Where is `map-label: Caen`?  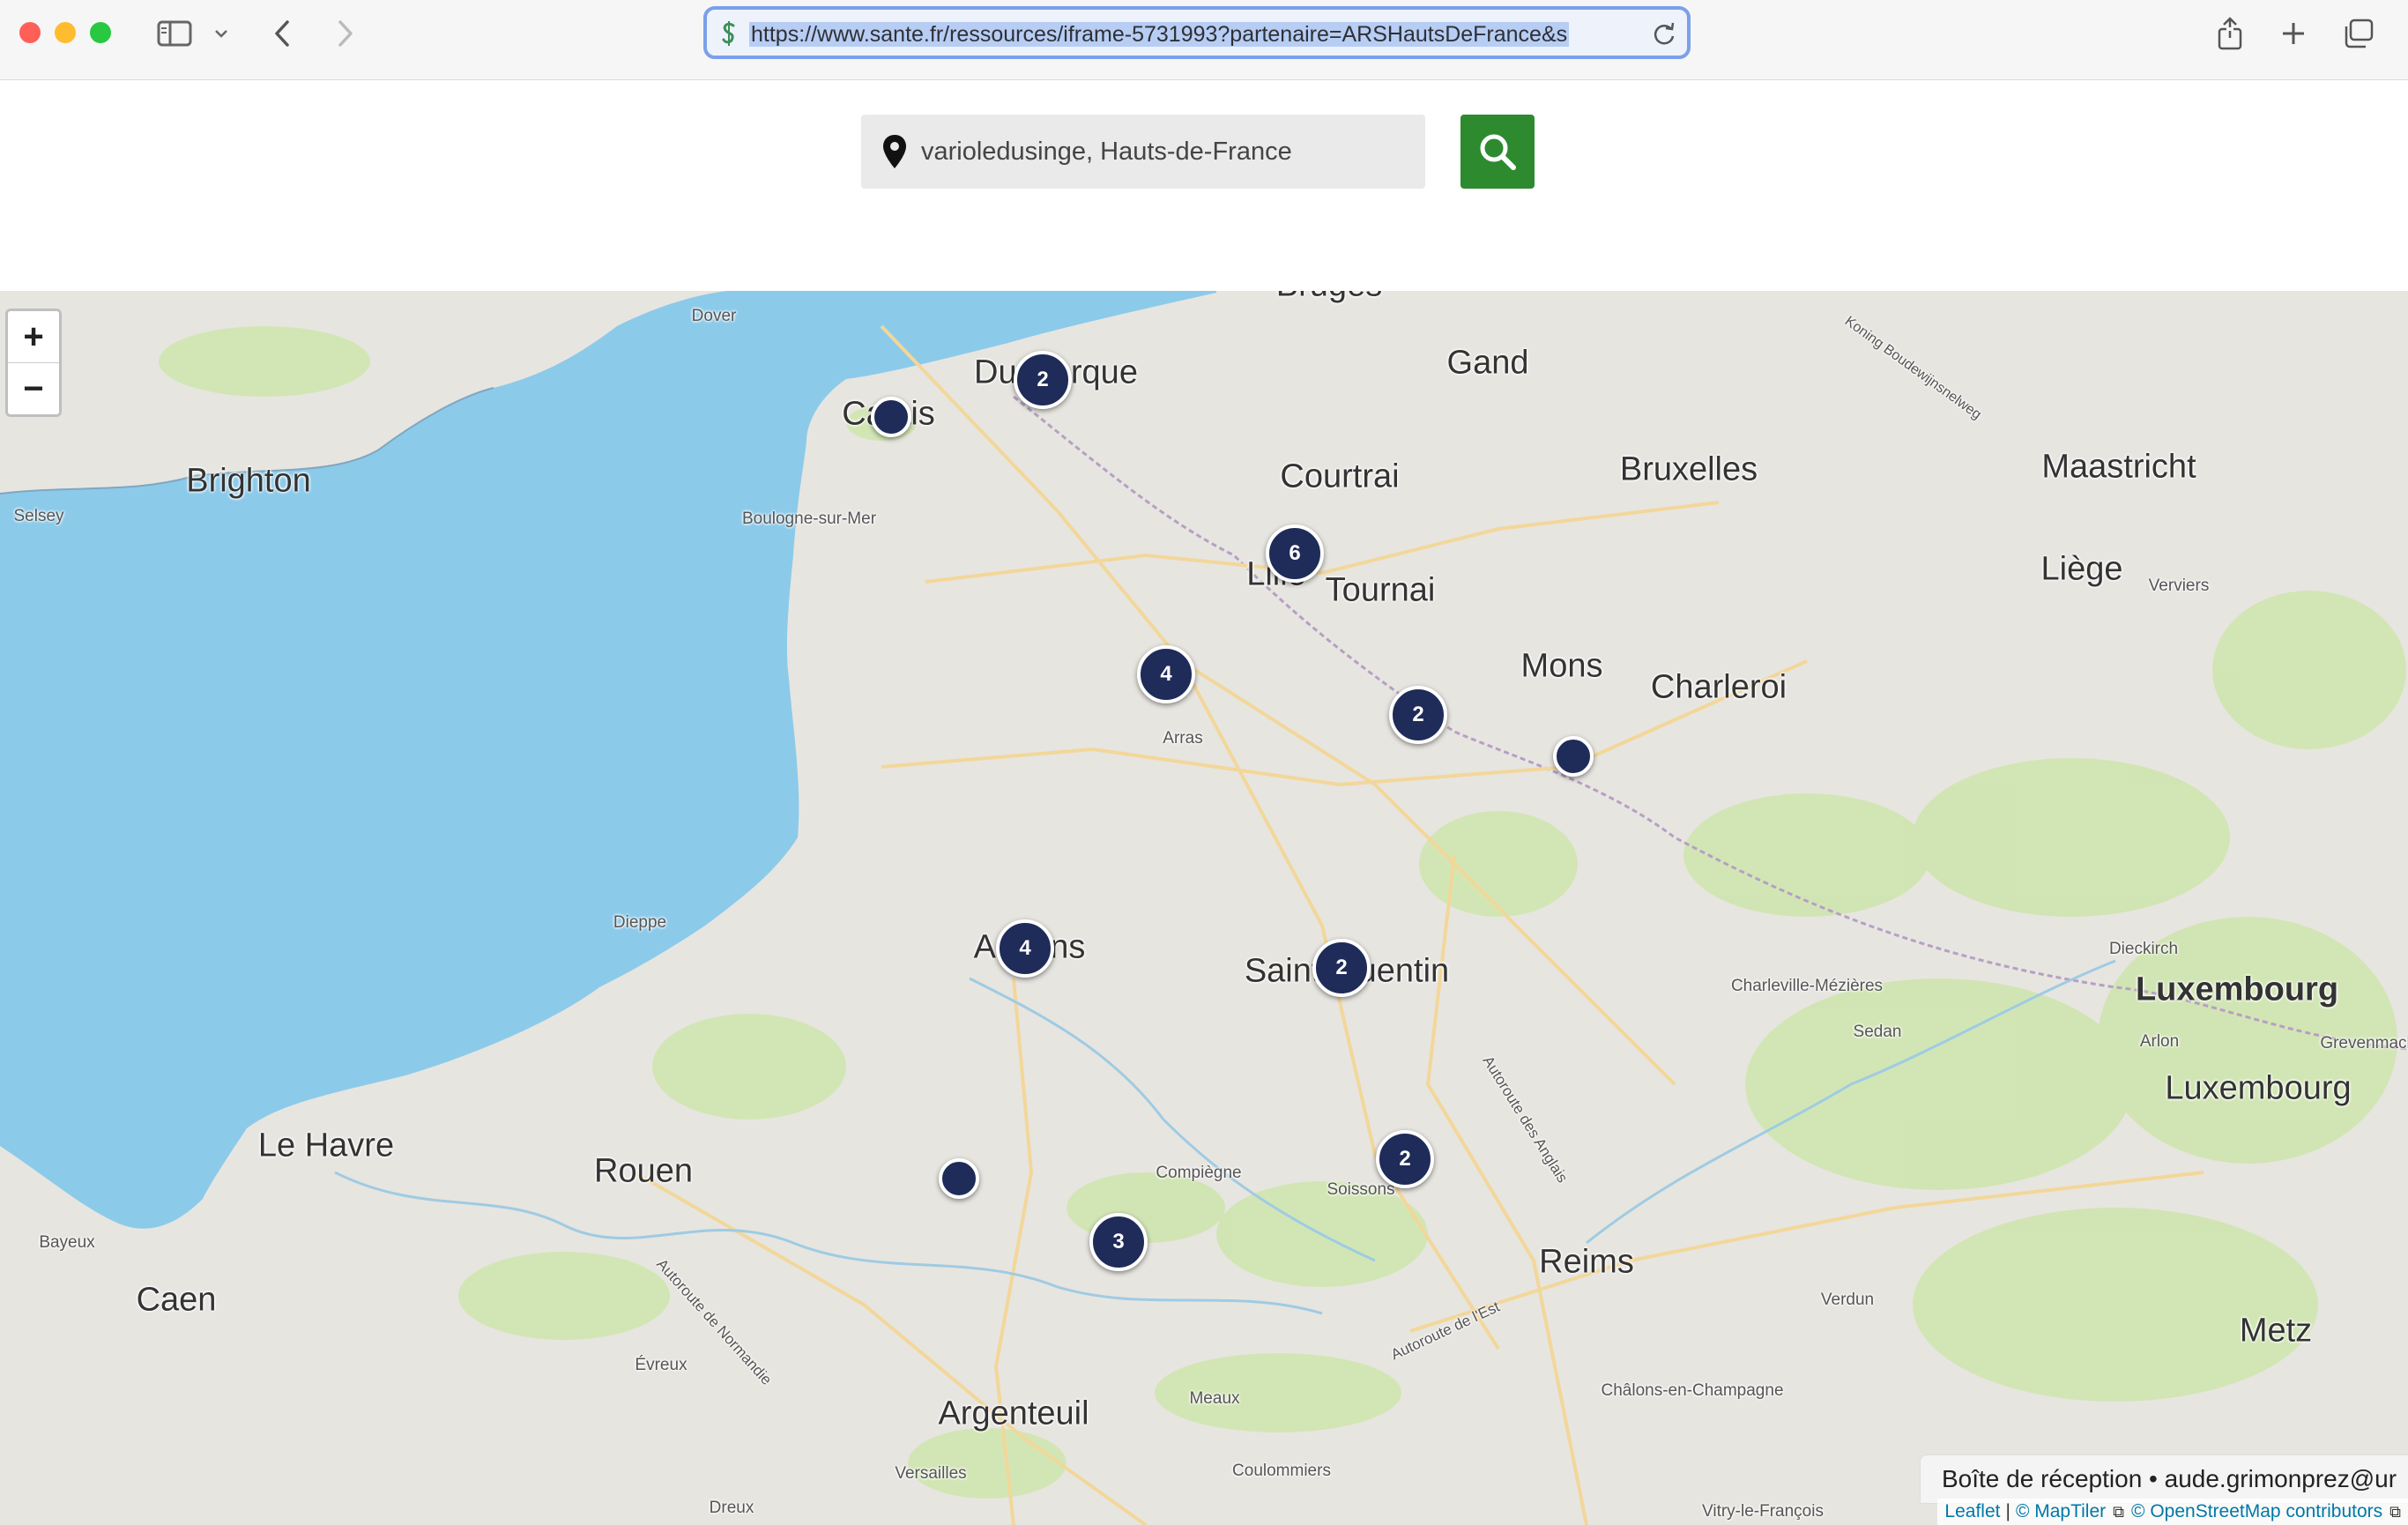
map-label: Caen is located at coordinates (176, 1300).